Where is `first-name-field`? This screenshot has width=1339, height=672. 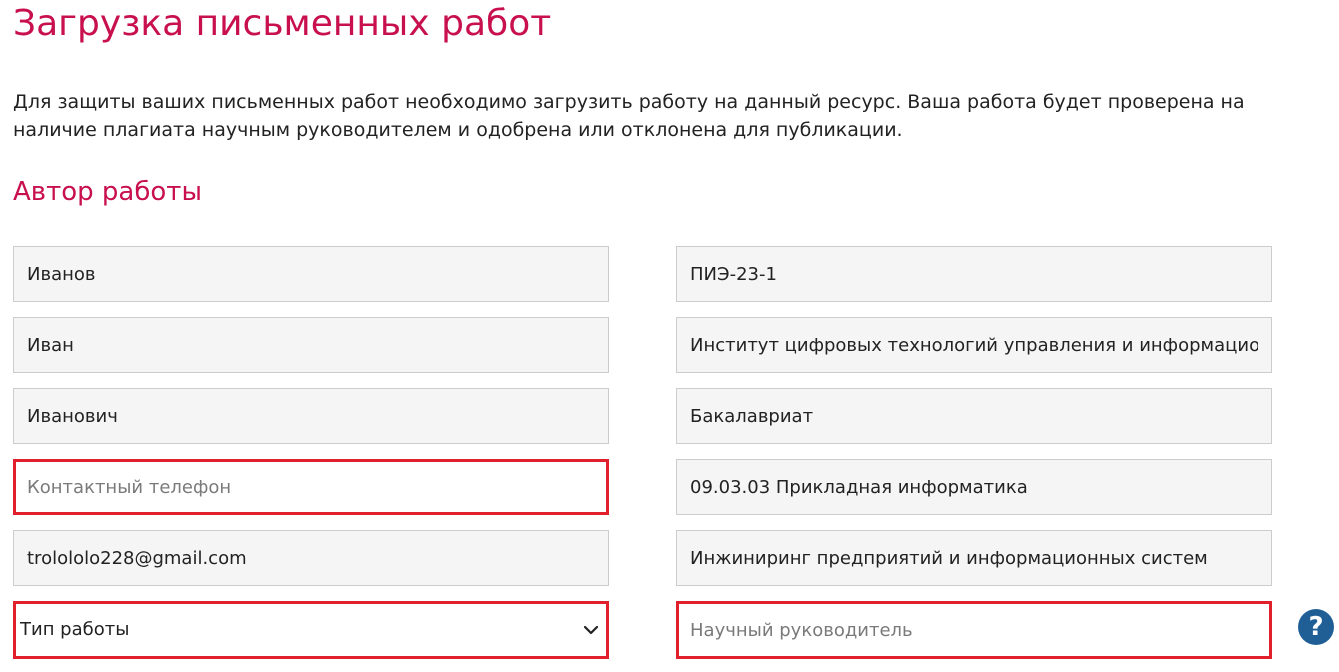 first-name-field is located at coordinates (311, 345).